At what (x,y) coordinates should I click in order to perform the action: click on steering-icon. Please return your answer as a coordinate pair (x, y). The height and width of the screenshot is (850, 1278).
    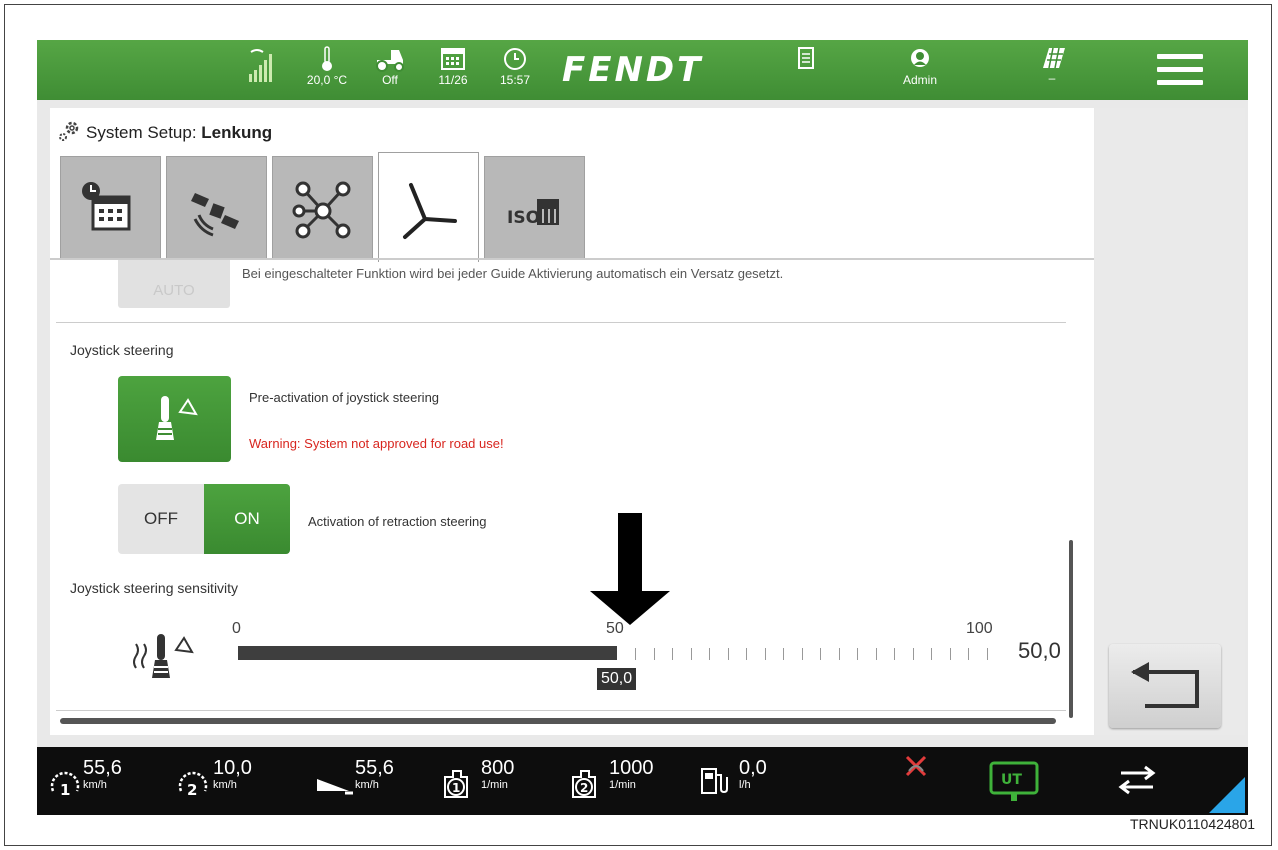
    Looking at the image, I should click on (430, 211).